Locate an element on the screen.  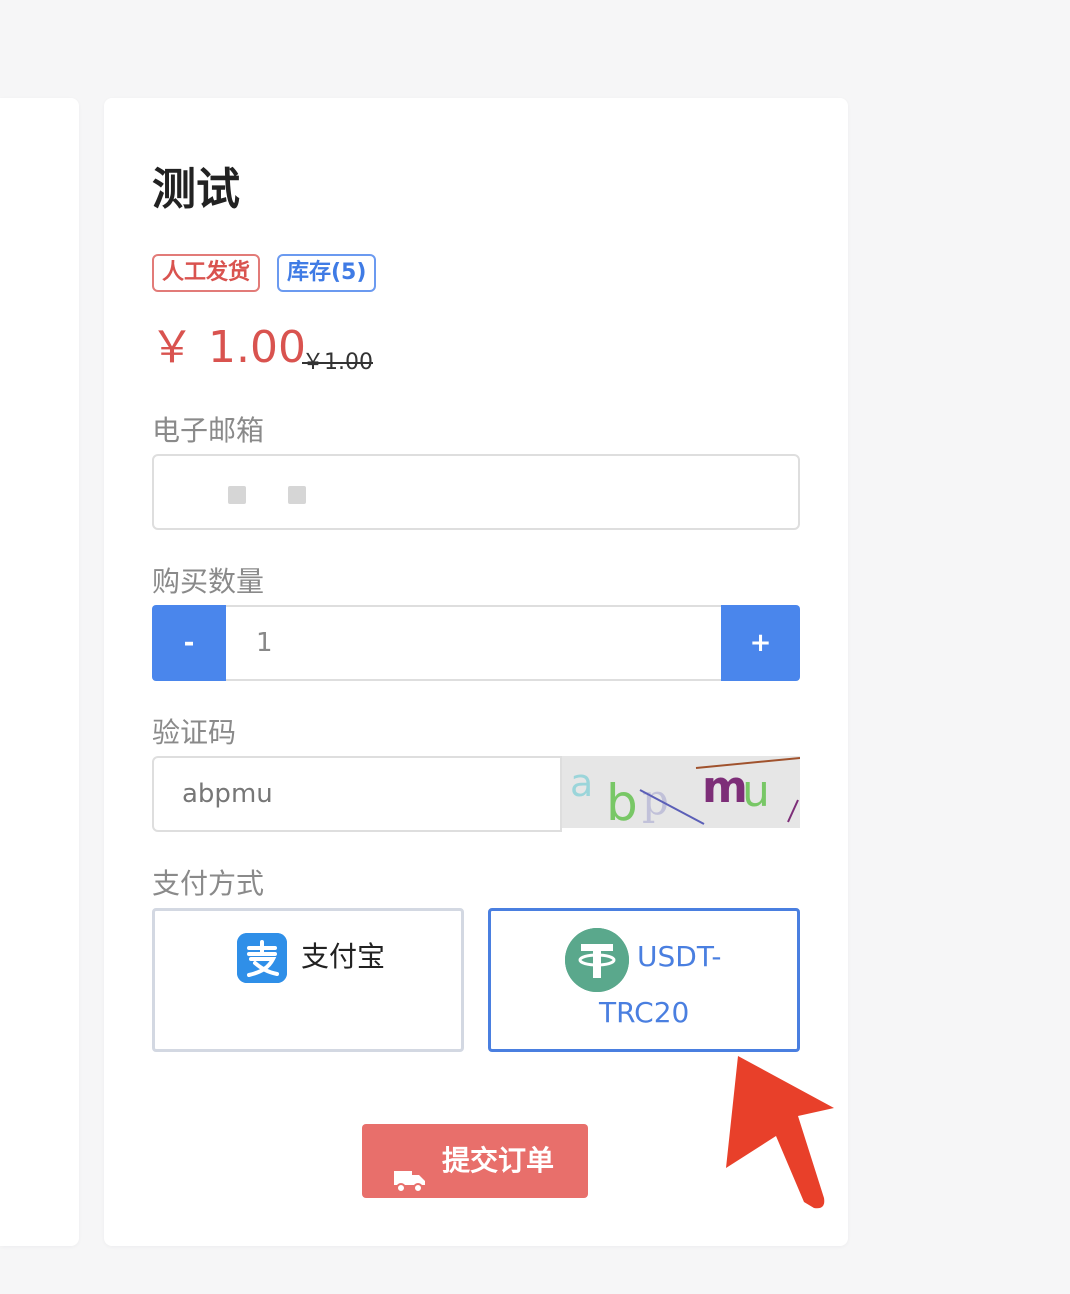
quantity-input: 1 is located at coordinates (473, 643).